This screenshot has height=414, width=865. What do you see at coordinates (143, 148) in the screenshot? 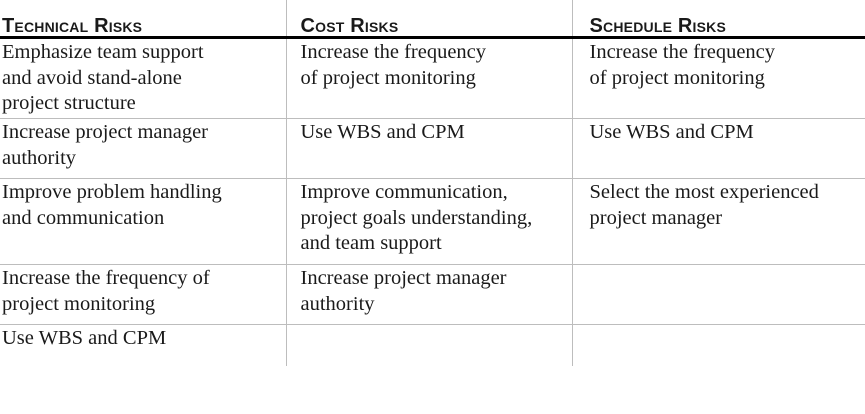
I see `cell-technical: Increase project manager authority` at bounding box center [143, 148].